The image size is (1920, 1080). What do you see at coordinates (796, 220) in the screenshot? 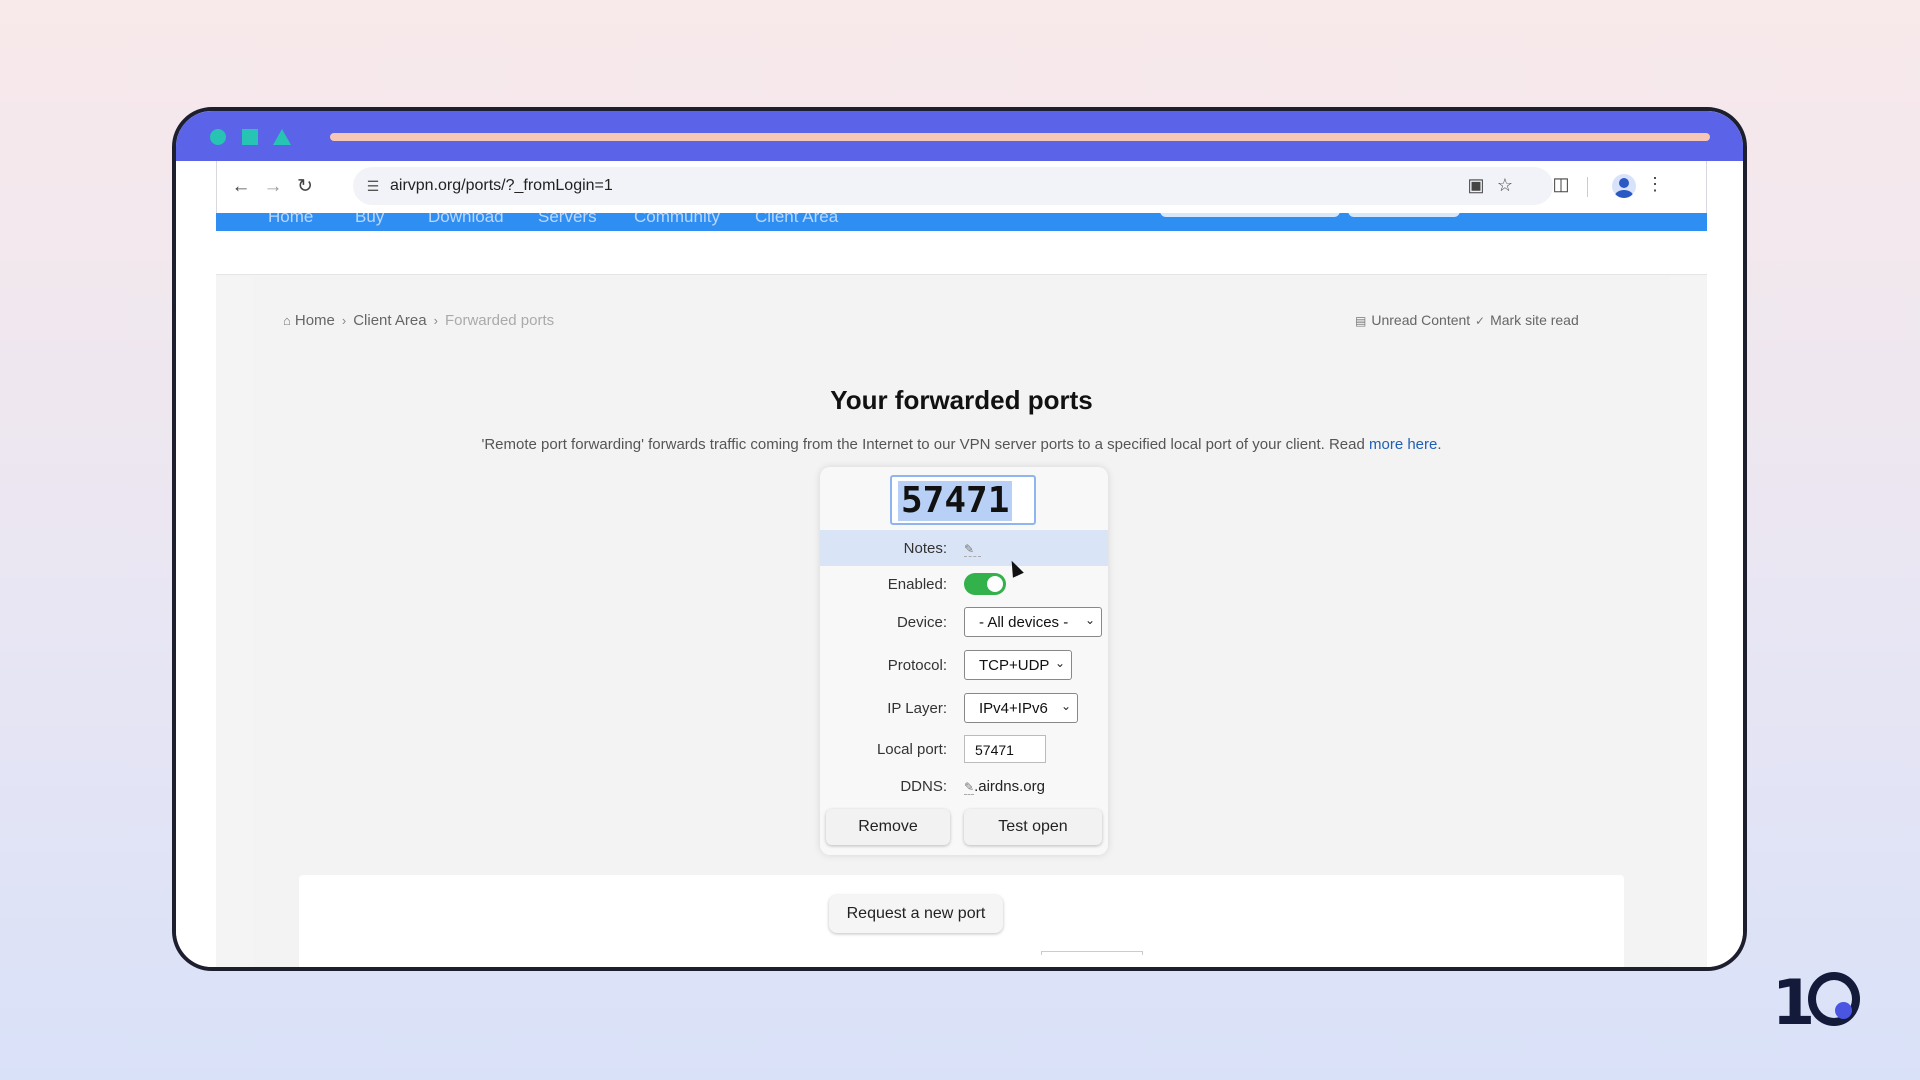
I see `nav-item-client-area: Client Area` at bounding box center [796, 220].